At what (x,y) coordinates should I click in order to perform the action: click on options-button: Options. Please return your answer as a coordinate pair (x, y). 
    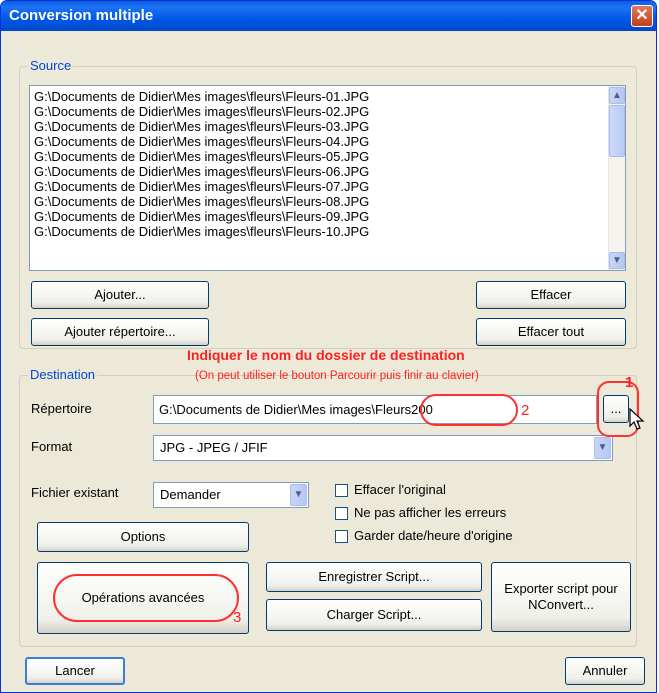
    Looking at the image, I should click on (143, 537).